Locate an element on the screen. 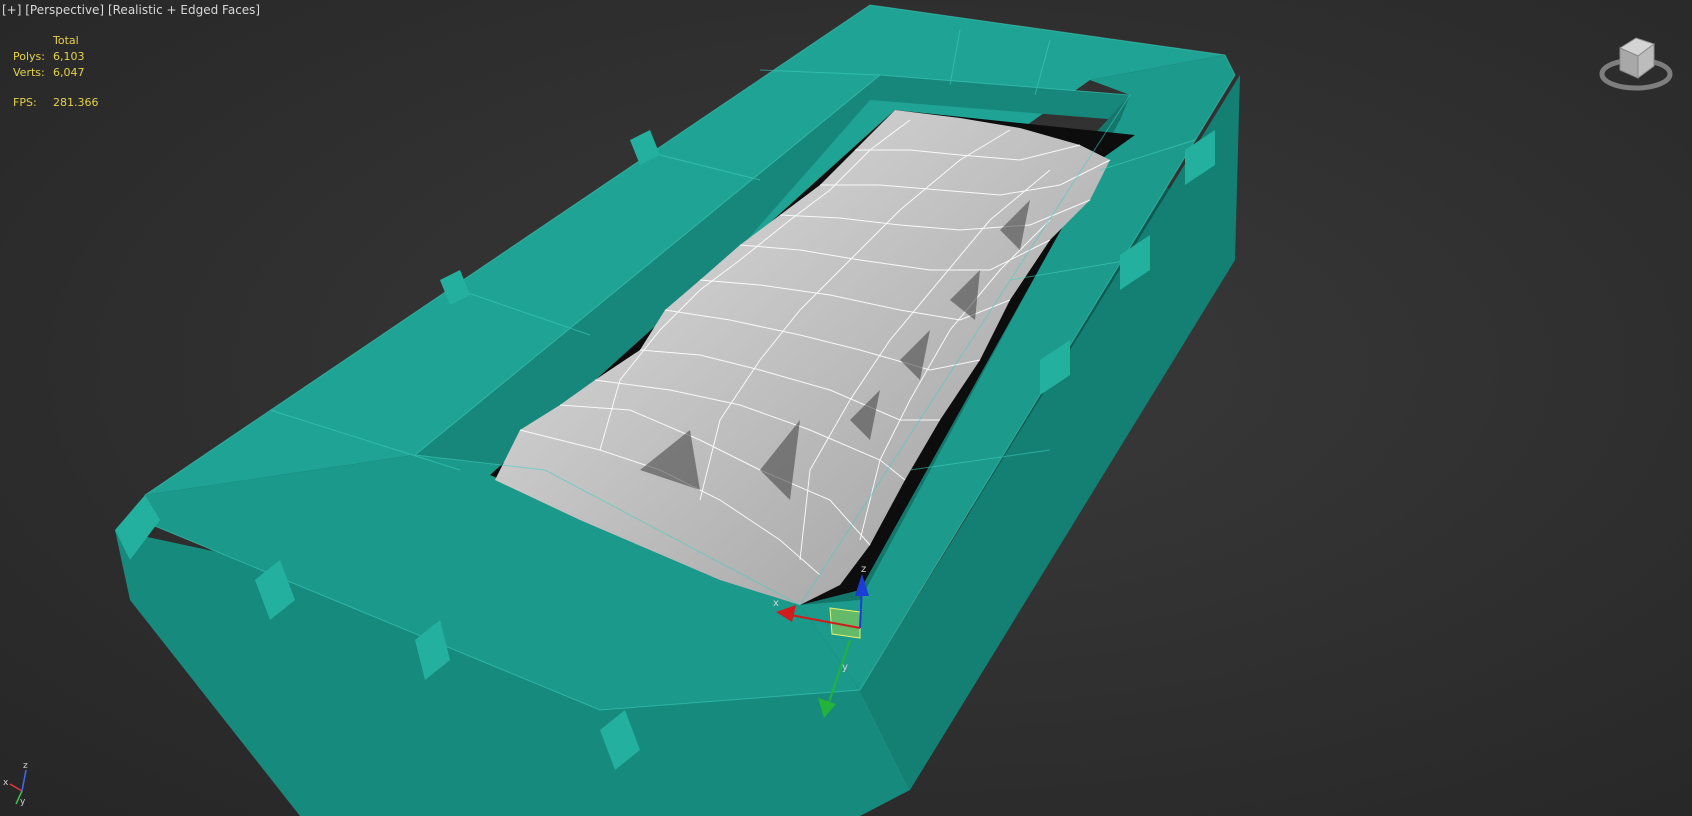 The width and height of the screenshot is (1692, 816). gizmo-z-label: z is located at coordinates (863, 569).